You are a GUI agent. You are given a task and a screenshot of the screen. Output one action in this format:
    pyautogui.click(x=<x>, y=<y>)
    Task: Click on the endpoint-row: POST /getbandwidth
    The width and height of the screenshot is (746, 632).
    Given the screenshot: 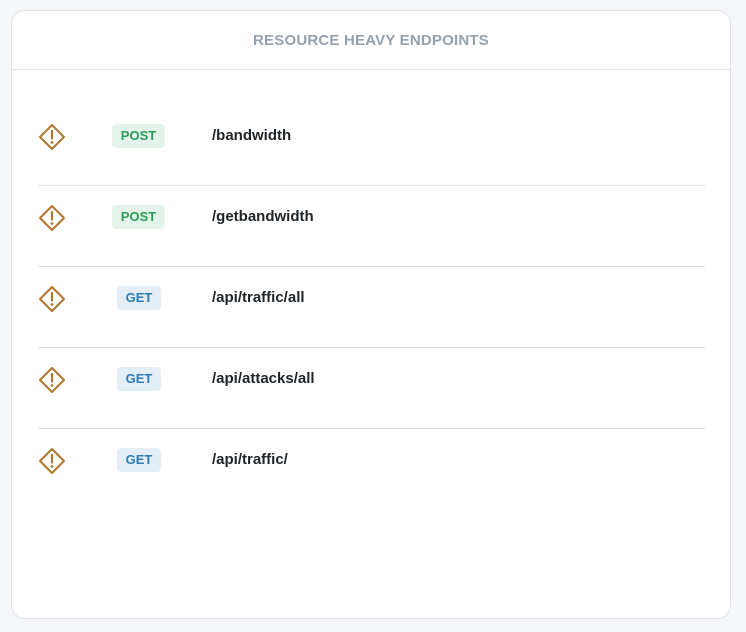 What is the action you would take?
    pyautogui.click(x=371, y=226)
    